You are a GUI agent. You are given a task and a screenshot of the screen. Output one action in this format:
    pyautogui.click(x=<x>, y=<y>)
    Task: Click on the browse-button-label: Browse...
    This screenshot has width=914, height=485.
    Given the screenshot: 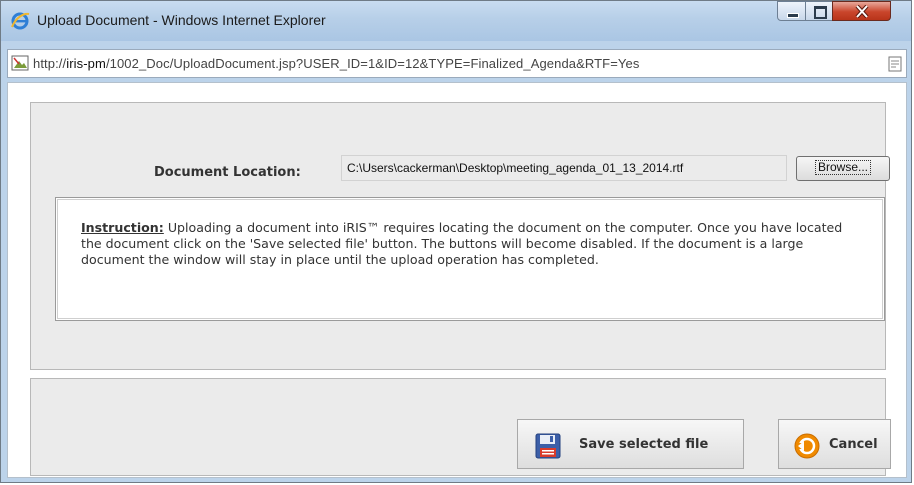 What is the action you would take?
    pyautogui.click(x=843, y=167)
    